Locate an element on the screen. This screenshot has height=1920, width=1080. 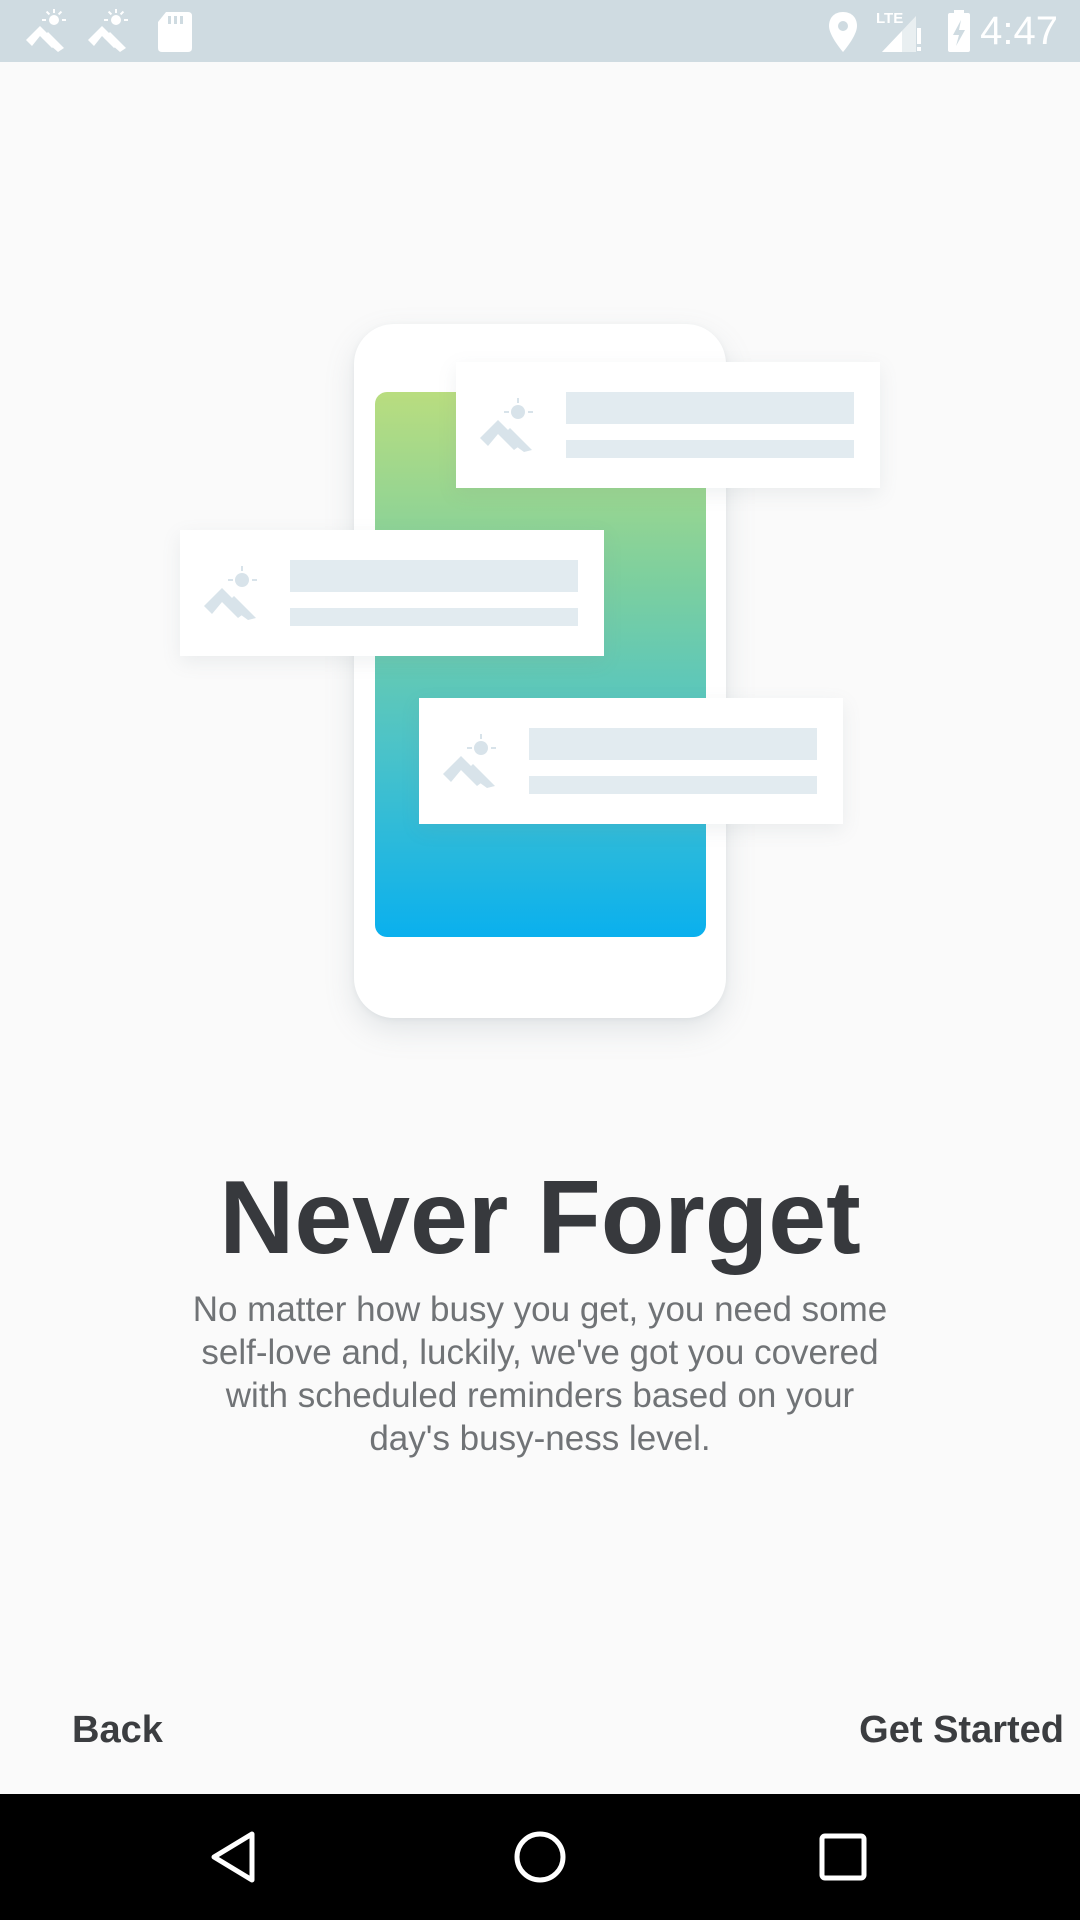
lte-signal-icon: LTE is located at coordinates (900, 31).